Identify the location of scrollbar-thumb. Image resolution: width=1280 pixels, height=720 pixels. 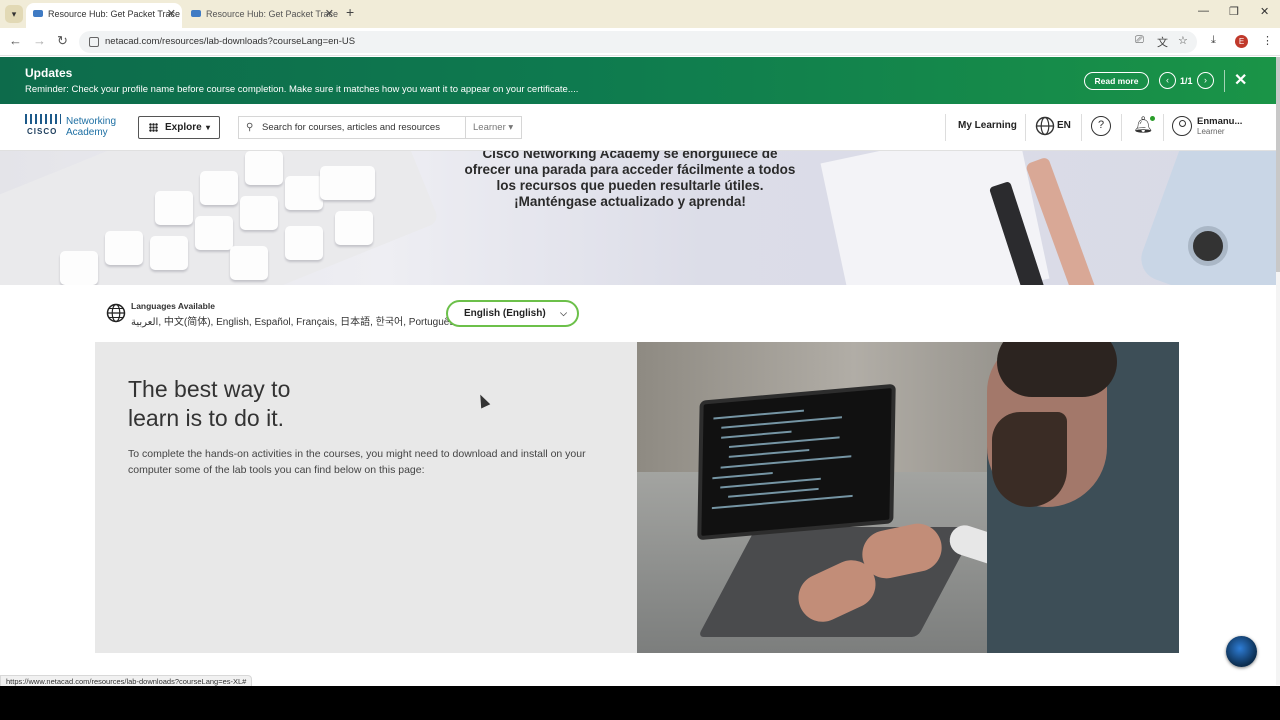
(1278, 164).